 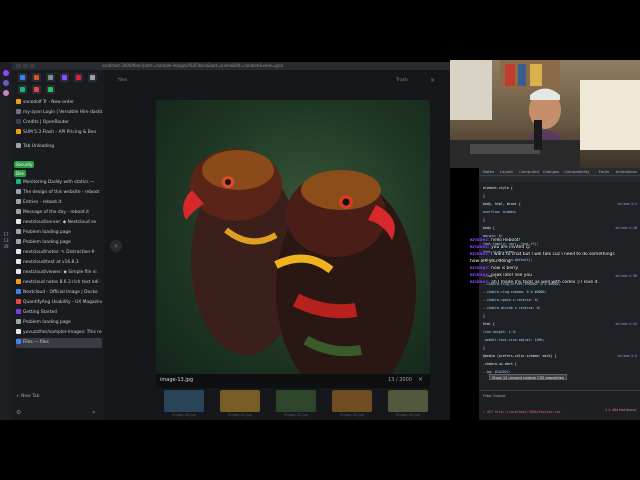 What do you see at coordinates (488, 171) in the screenshot?
I see `devtools-tab: Notes` at bounding box center [488, 171].